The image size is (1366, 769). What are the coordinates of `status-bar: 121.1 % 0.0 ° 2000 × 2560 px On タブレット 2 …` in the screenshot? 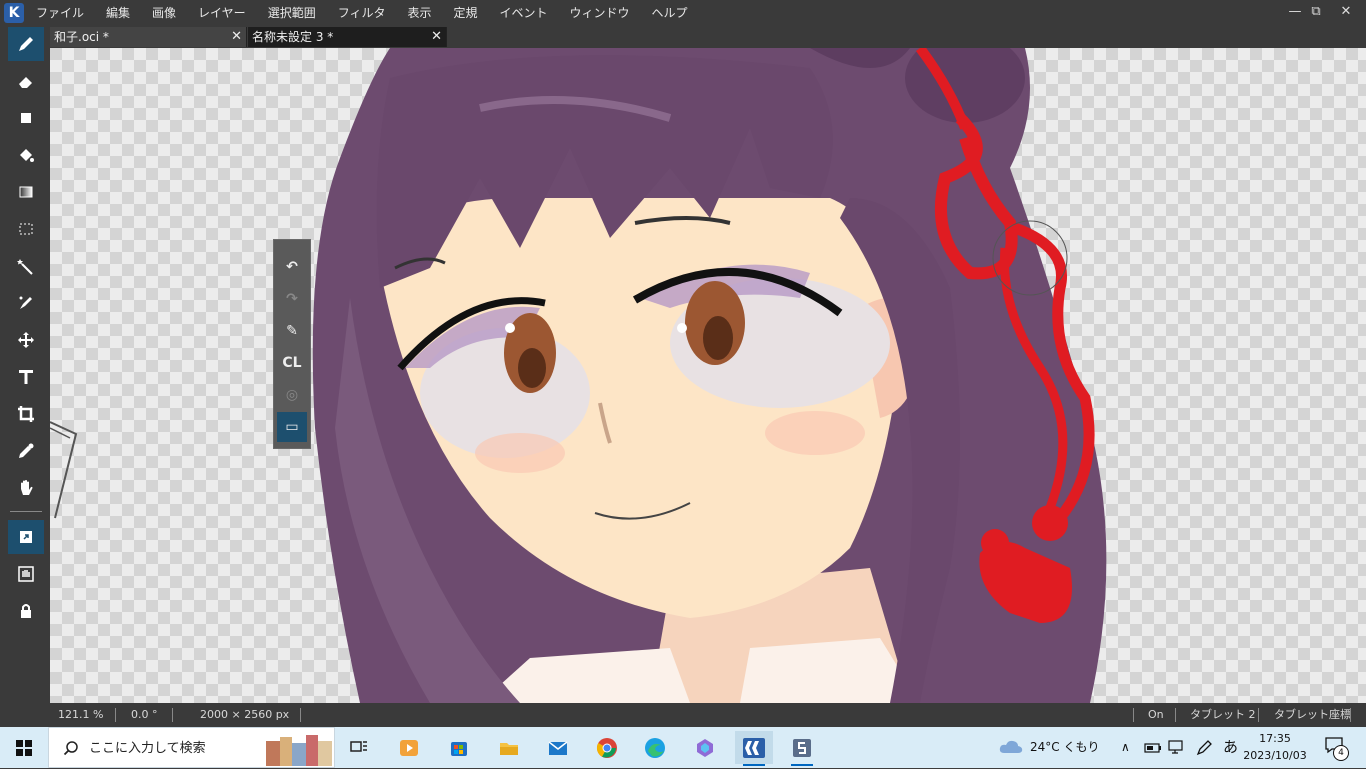 It's located at (683, 715).